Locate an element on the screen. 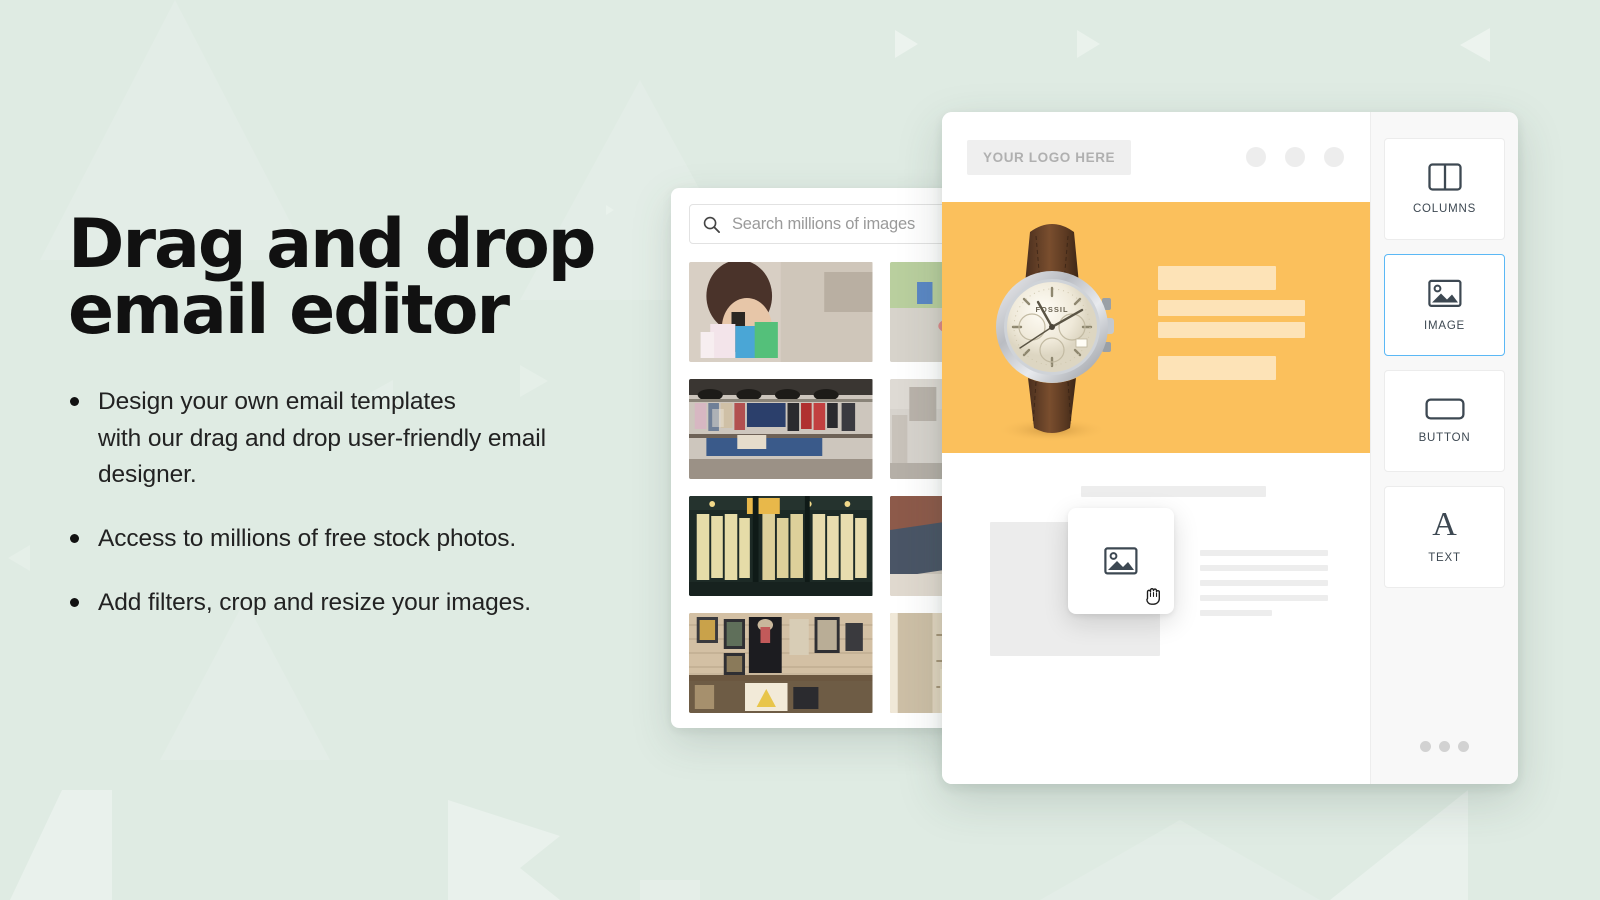 Image resolution: width=1600 pixels, height=900 pixels. columns-icon is located at coordinates (1444, 177).